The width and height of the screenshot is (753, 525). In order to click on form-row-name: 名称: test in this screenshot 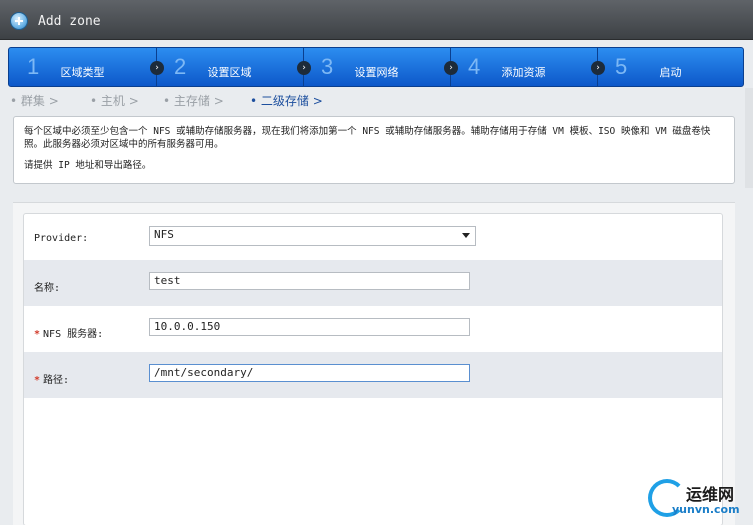, I will do `click(373, 283)`.